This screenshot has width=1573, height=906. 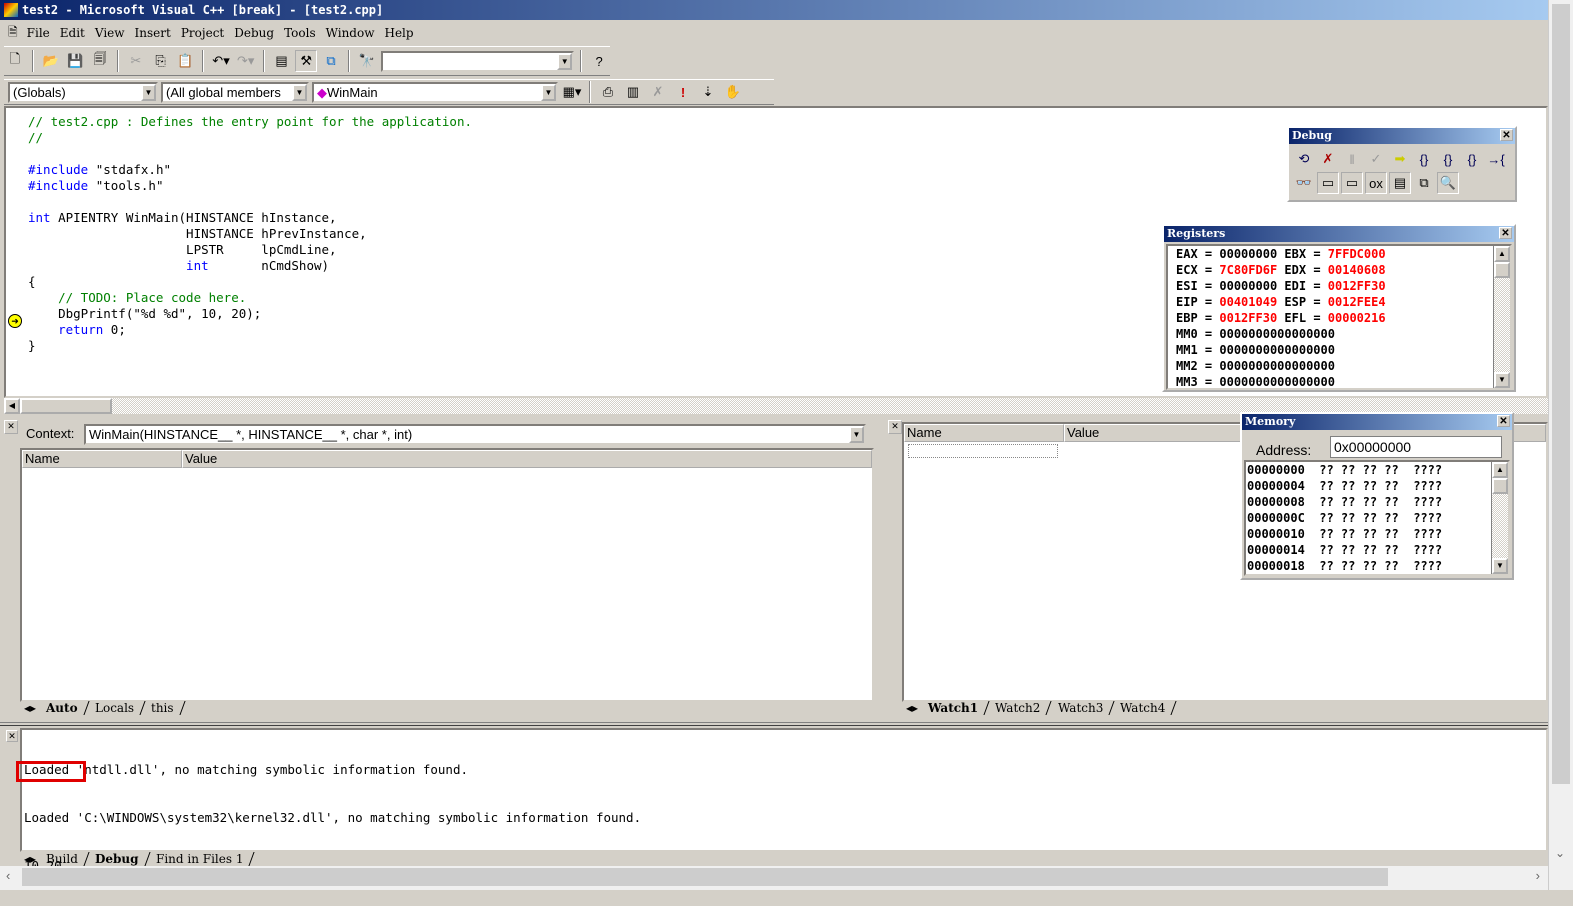 I want to click on step-into-icon: {}, so click(x=1424, y=159).